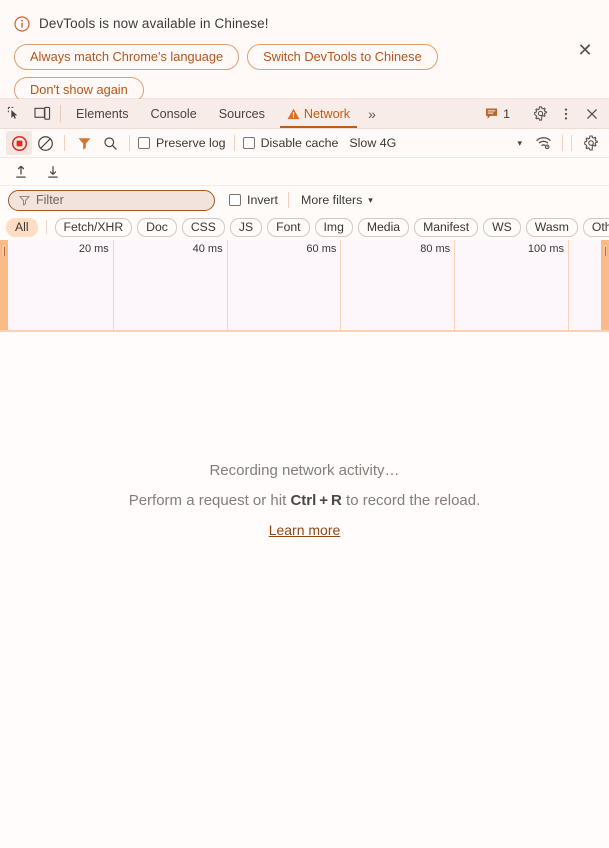  Describe the element at coordinates (383, 227) in the screenshot. I see `chip-media: Media` at that location.